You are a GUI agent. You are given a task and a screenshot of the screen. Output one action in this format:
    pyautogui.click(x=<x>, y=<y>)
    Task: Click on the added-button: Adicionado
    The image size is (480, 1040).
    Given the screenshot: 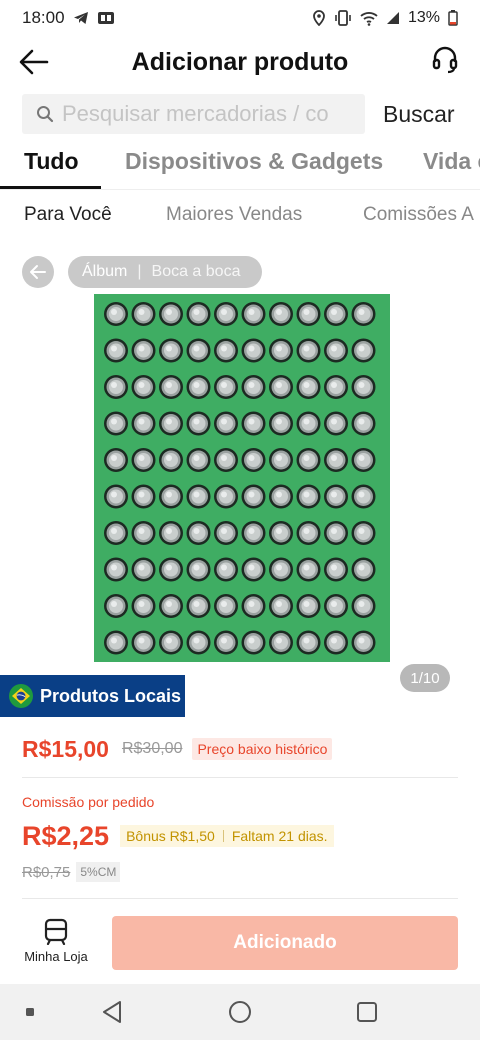 What is the action you would take?
    pyautogui.click(x=285, y=943)
    